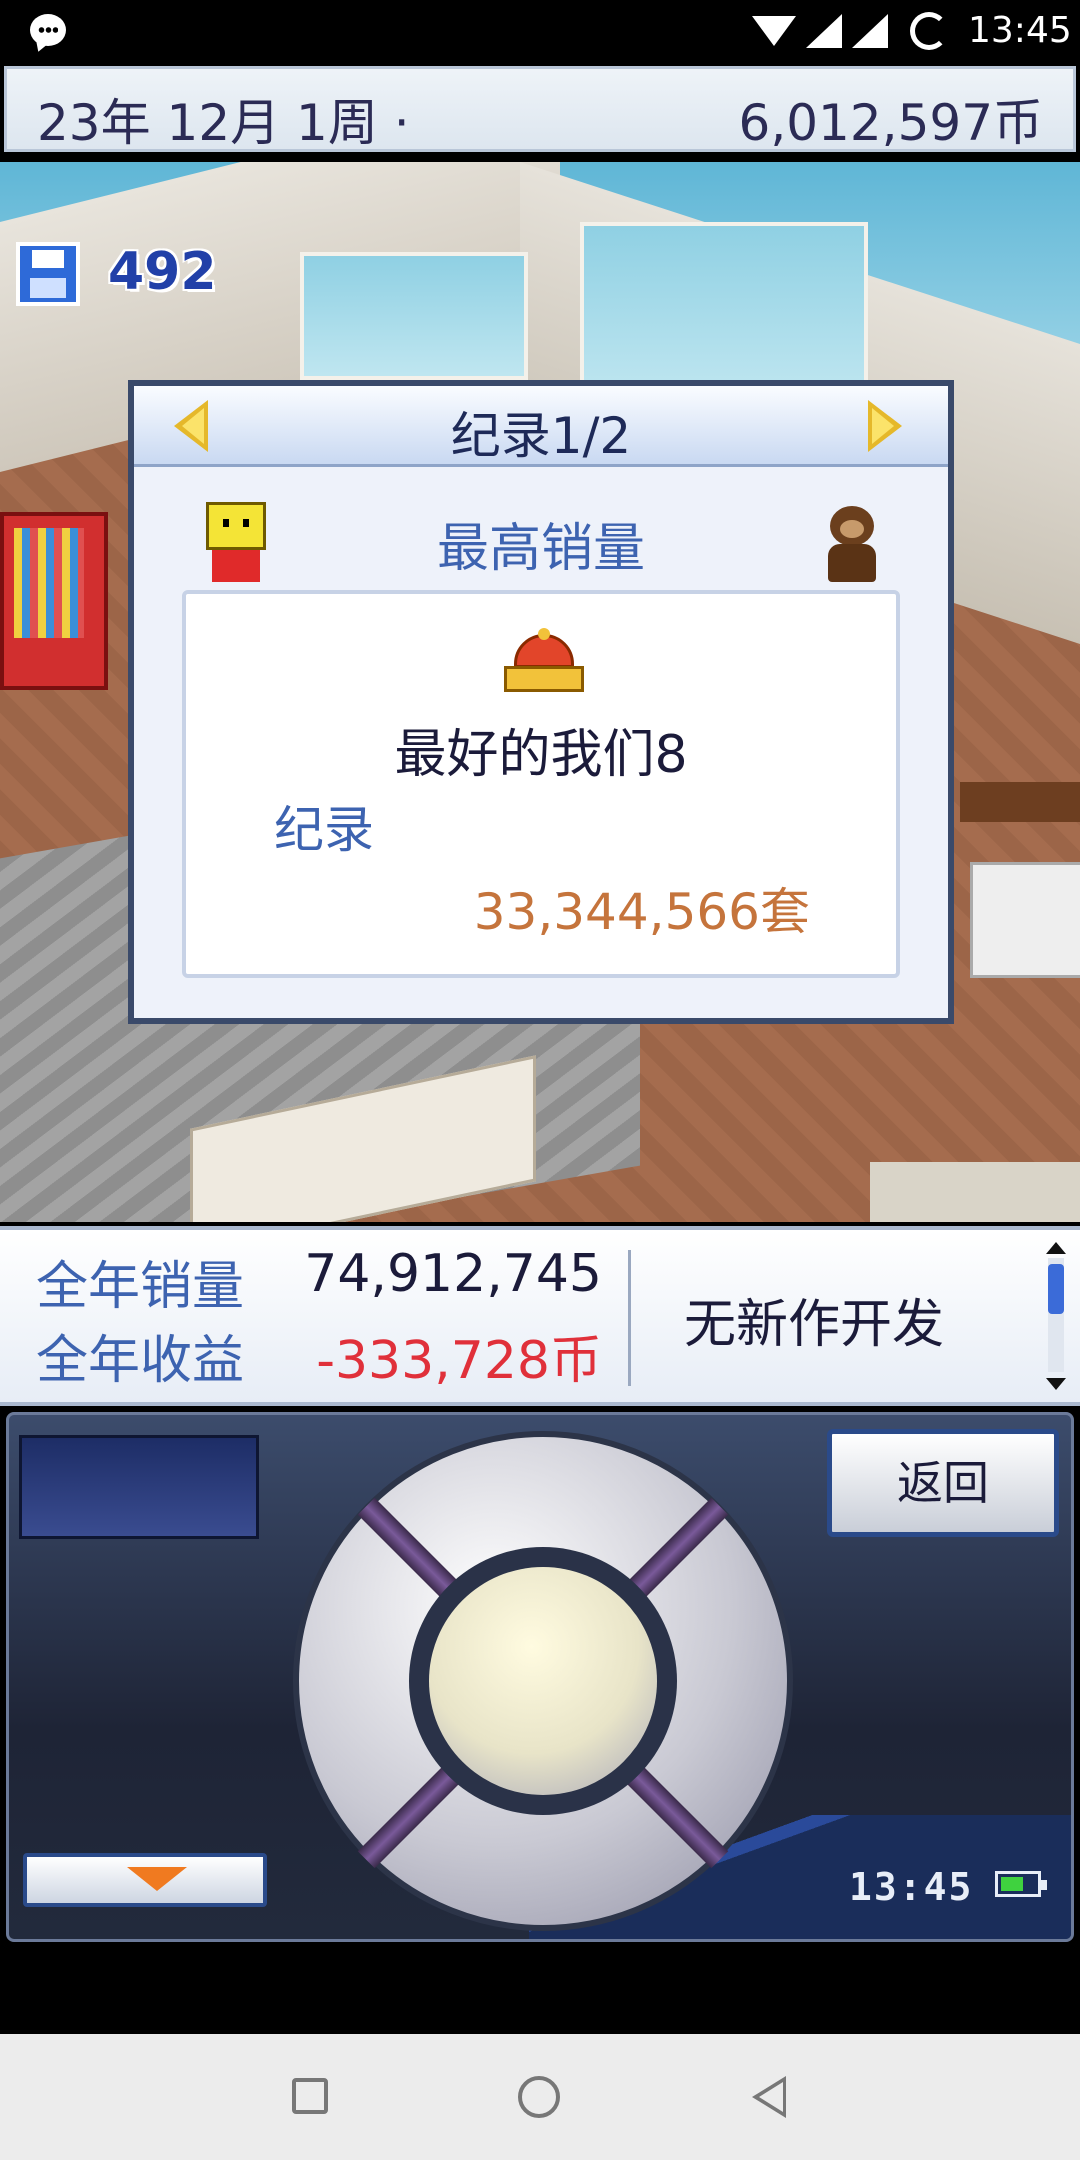 The height and width of the screenshot is (2160, 1080). Describe the element at coordinates (540, 1316) in the screenshot. I see `annual-stats-panel: 全年销量 74,912,745 全年收益 -333,728币 无新作开发` at that location.